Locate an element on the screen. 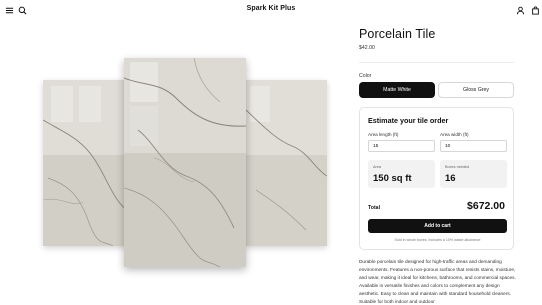  product-title: Porcelain Tile is located at coordinates (397, 34).